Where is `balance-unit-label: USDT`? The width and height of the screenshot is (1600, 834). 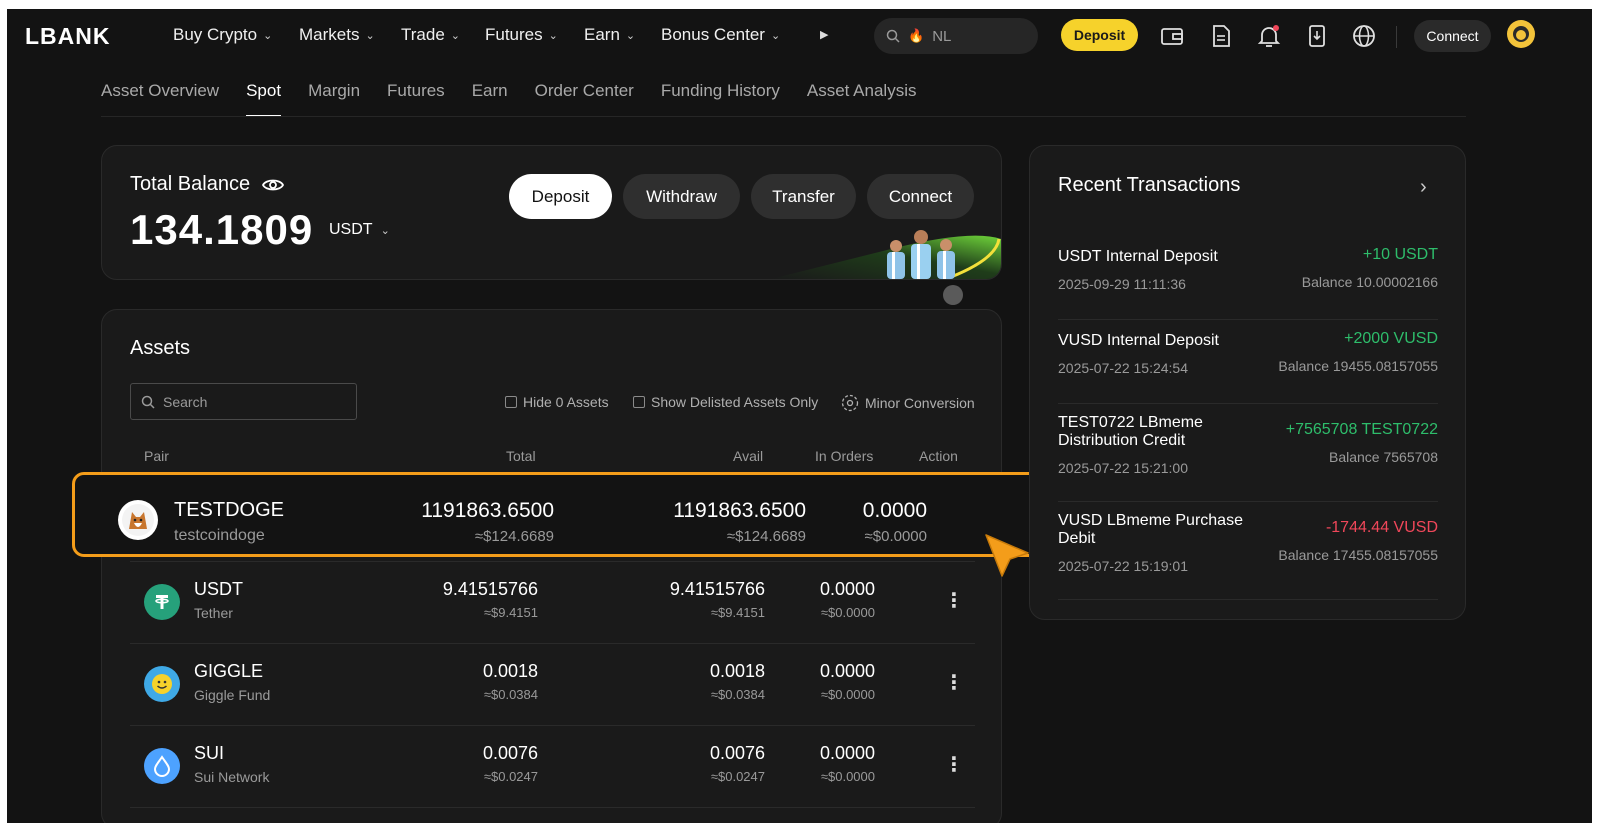 balance-unit-label: USDT is located at coordinates (351, 229).